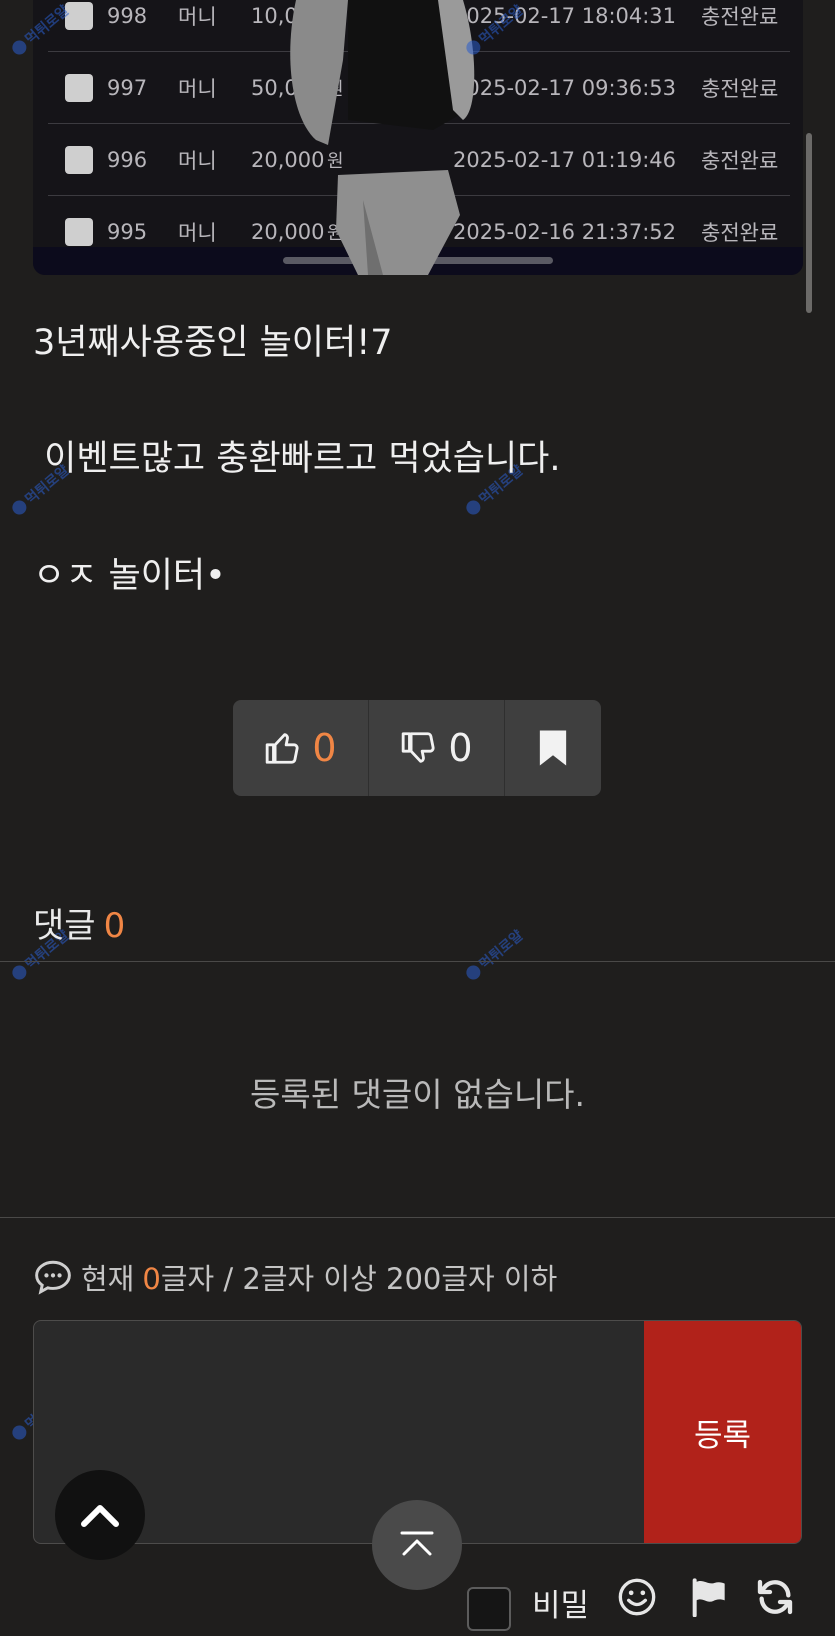  Describe the element at coordinates (437, 748) in the screenshot. I see `dislike-button: 0` at that location.